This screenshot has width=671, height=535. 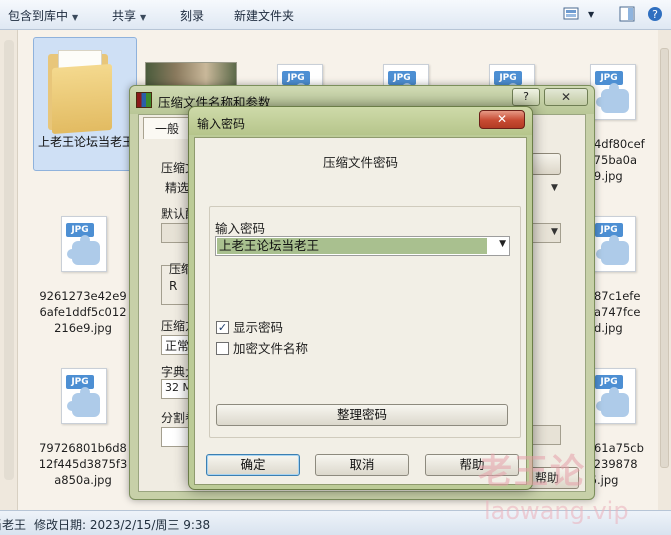 What do you see at coordinates (566, 97) in the screenshot?
I see `archive-close-button: ✕` at bounding box center [566, 97].